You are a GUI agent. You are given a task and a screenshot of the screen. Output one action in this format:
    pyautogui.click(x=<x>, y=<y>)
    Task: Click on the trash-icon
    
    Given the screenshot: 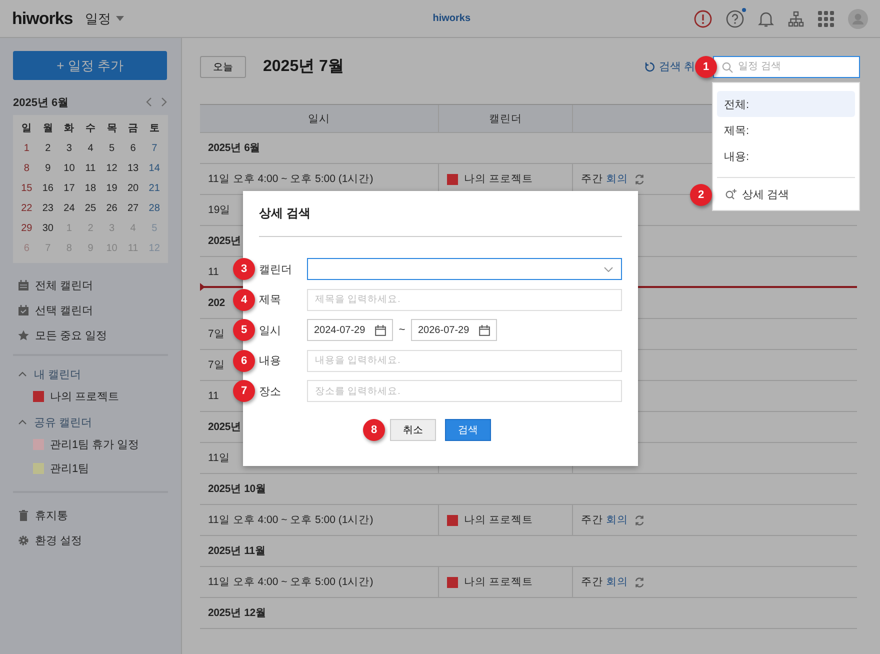 What is the action you would take?
    pyautogui.click(x=23, y=515)
    